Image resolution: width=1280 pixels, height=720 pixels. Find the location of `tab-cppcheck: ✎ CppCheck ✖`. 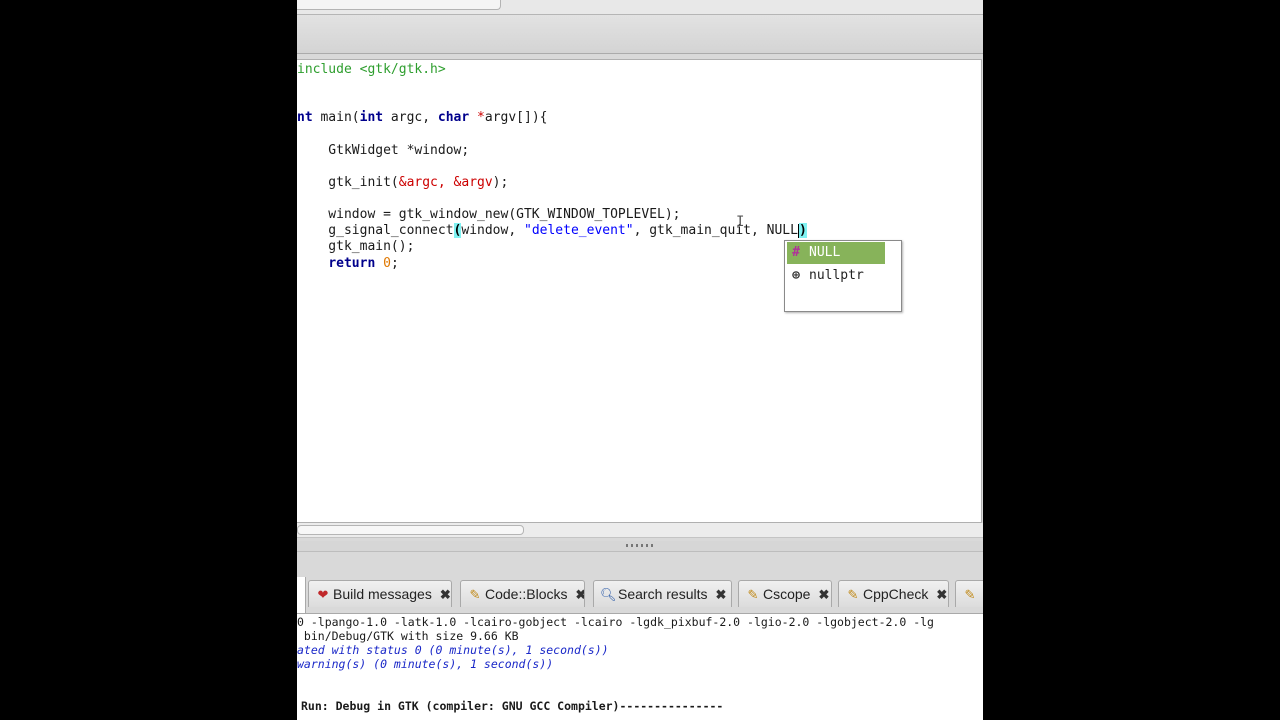

tab-cppcheck: ✎ CppCheck ✖ is located at coordinates (893, 593).